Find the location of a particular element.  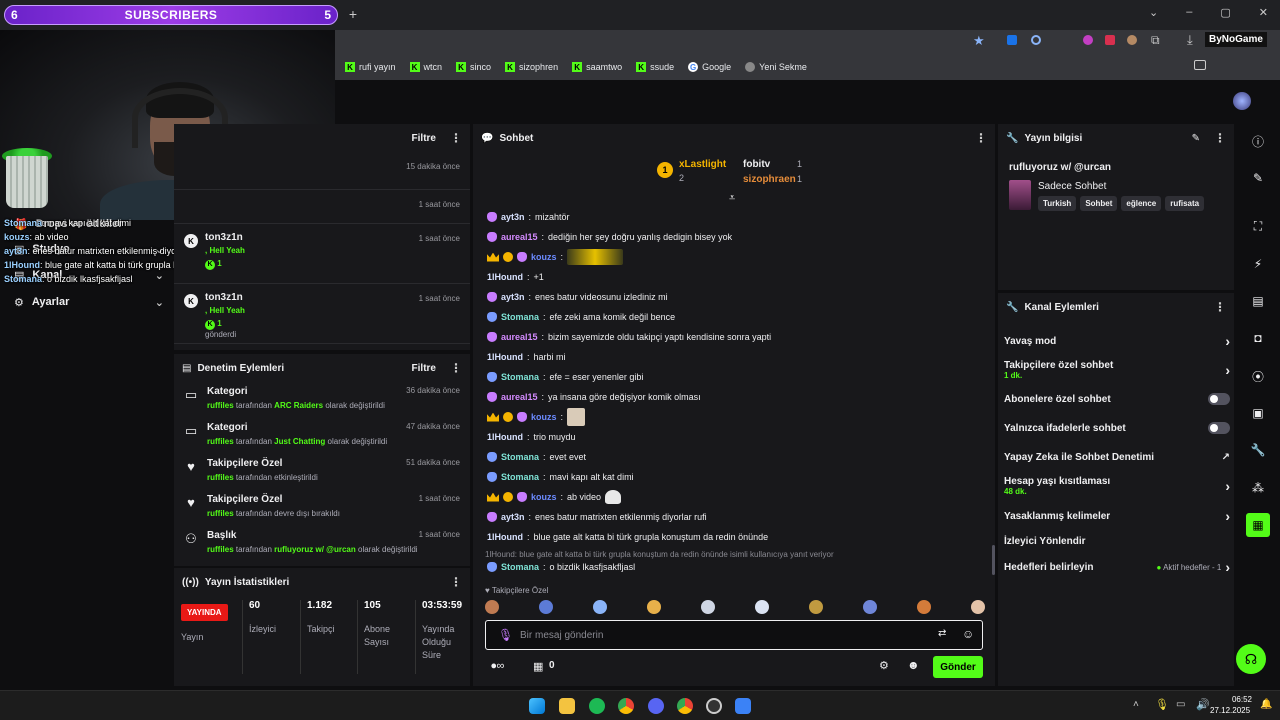

folder-icon is located at coordinates (1200, 65).